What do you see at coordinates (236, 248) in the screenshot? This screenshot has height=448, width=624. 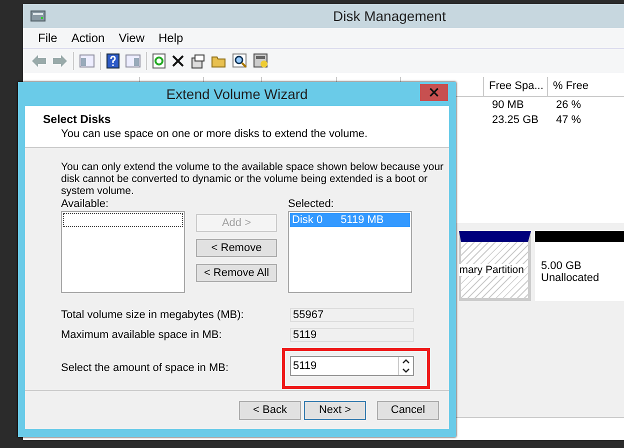 I see `move-button: < Remove` at bounding box center [236, 248].